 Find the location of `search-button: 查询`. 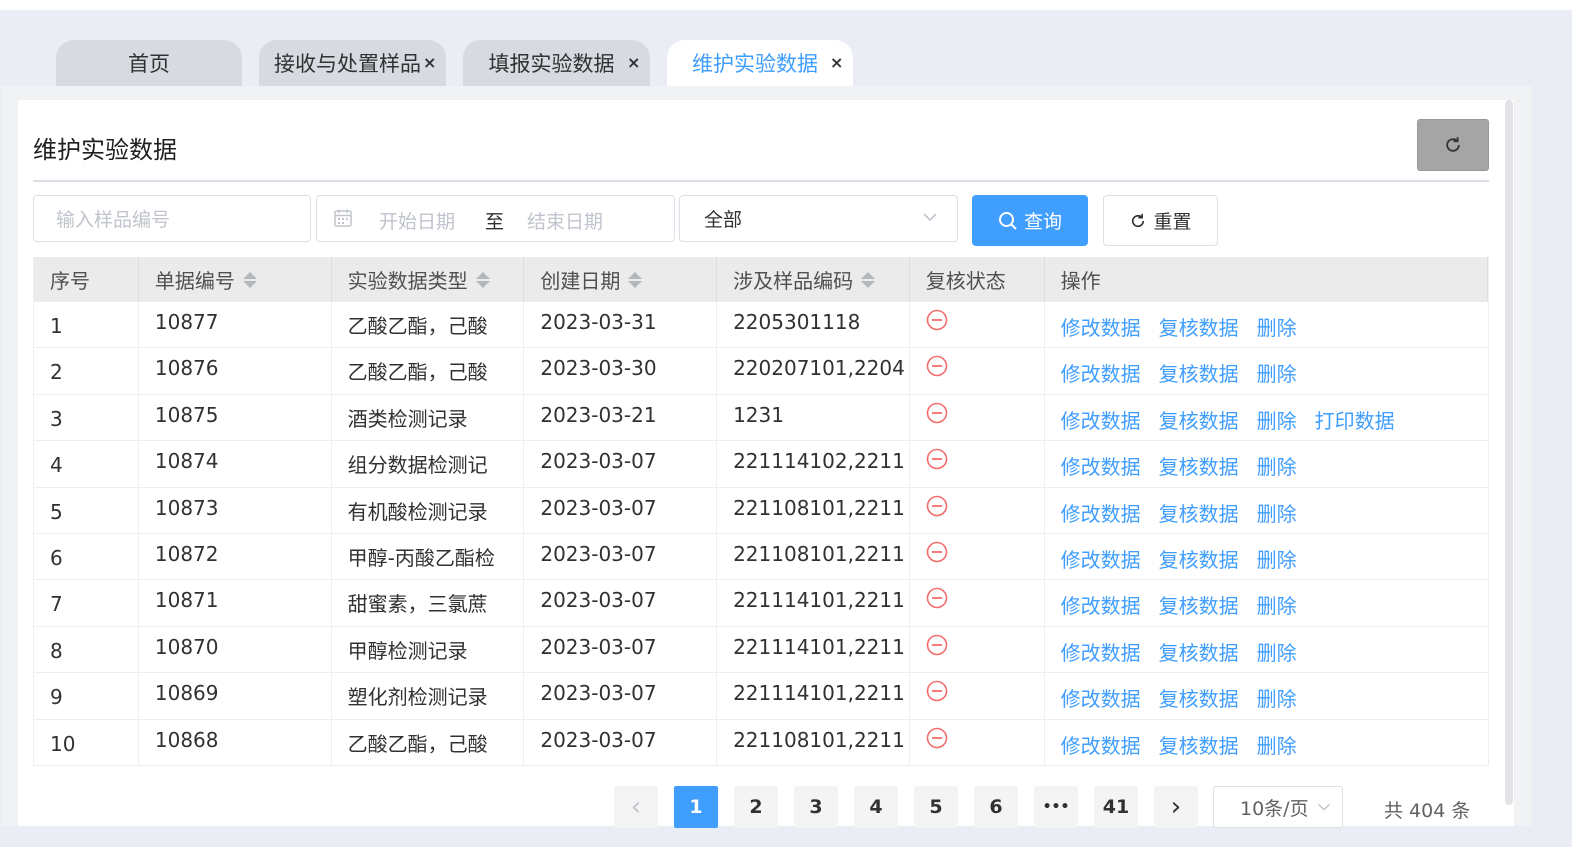

search-button: 查询 is located at coordinates (1030, 220).